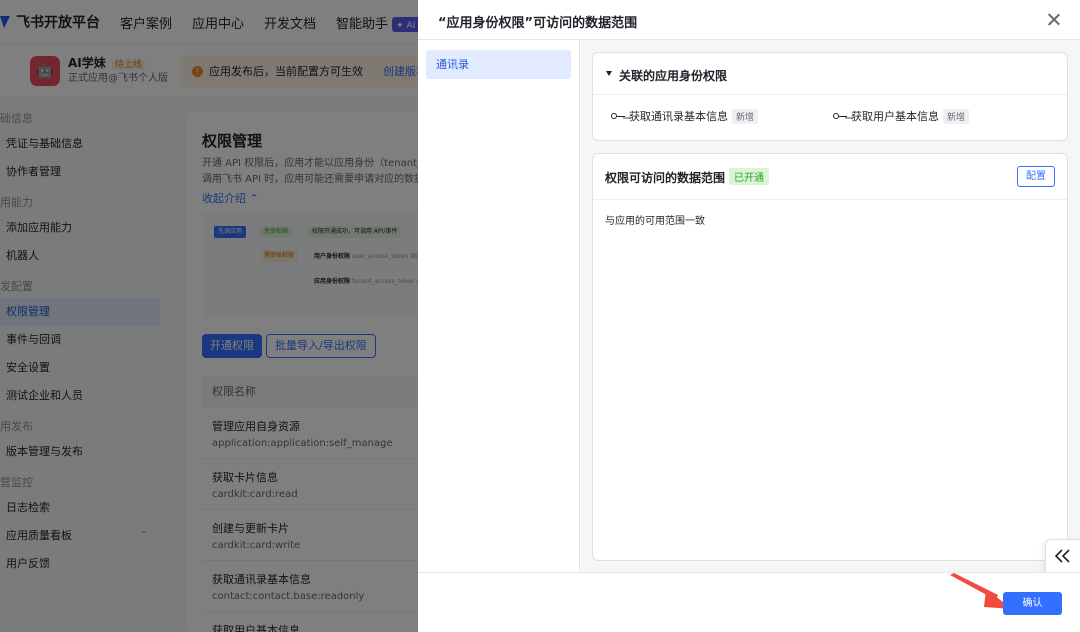 This screenshot has height=632, width=1080. Describe the element at coordinates (498, 64) in the screenshot. I see `nav-item-contacts: 通讯录` at that location.